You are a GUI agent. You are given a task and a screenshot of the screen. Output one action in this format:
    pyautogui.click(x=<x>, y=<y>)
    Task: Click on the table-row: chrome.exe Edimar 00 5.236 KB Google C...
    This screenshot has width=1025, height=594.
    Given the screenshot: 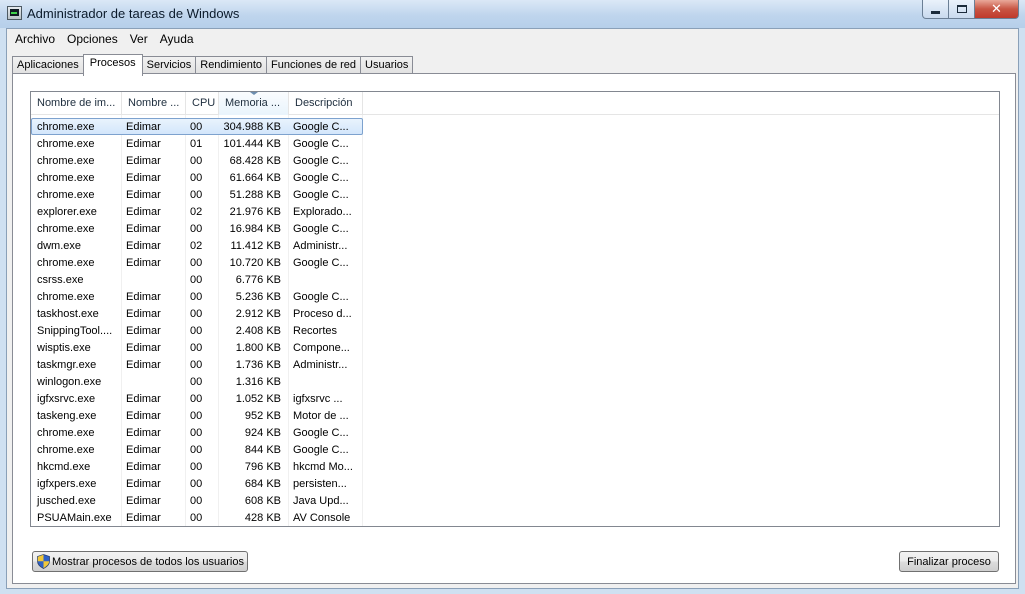 What is the action you would take?
    pyautogui.click(x=515, y=296)
    